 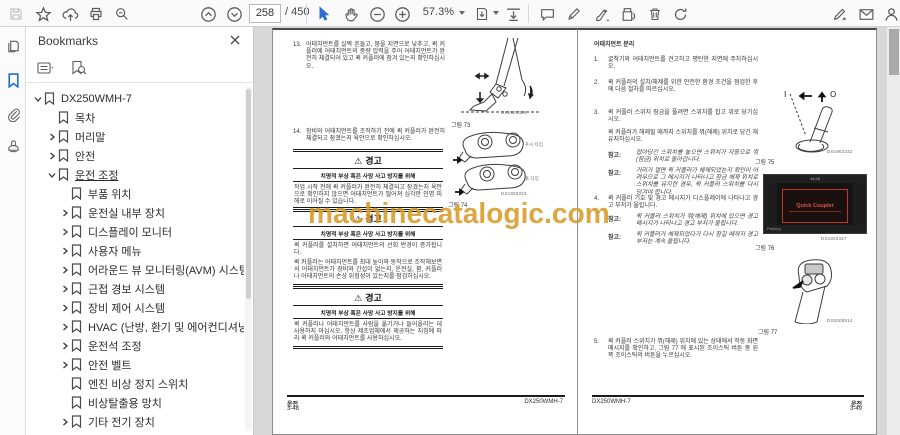 I want to click on bookmarks-icon, so click(x=13, y=80).